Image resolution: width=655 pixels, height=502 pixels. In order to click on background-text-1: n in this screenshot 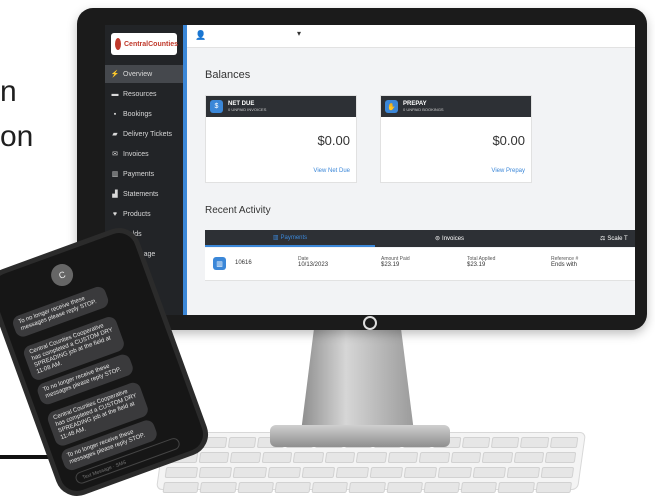, I will do `click(8, 91)`.